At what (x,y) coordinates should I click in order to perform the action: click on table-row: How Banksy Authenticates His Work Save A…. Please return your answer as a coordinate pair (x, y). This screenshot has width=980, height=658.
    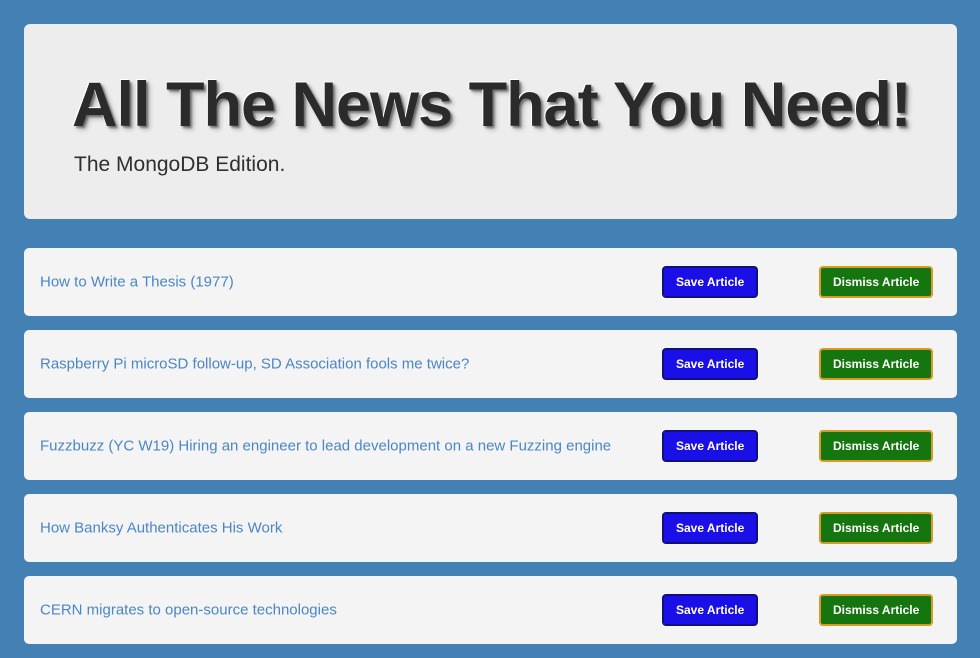
    Looking at the image, I should click on (490, 528).